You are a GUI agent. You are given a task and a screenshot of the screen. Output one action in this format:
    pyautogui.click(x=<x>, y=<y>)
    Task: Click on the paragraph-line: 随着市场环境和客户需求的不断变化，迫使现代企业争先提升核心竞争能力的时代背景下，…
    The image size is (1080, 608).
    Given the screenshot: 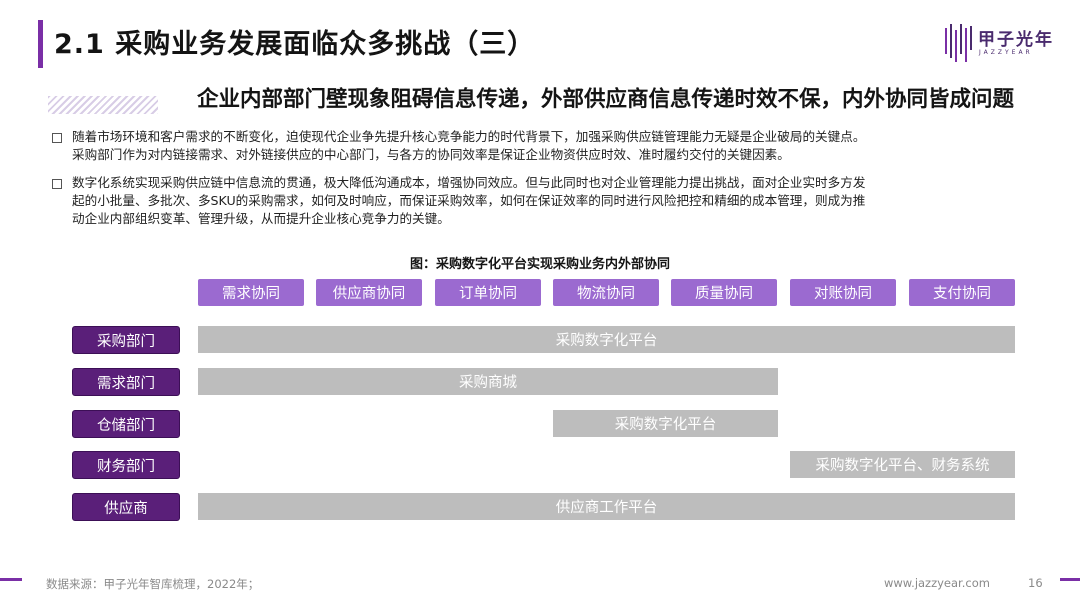 What is the action you would take?
    pyautogui.click(x=469, y=136)
    